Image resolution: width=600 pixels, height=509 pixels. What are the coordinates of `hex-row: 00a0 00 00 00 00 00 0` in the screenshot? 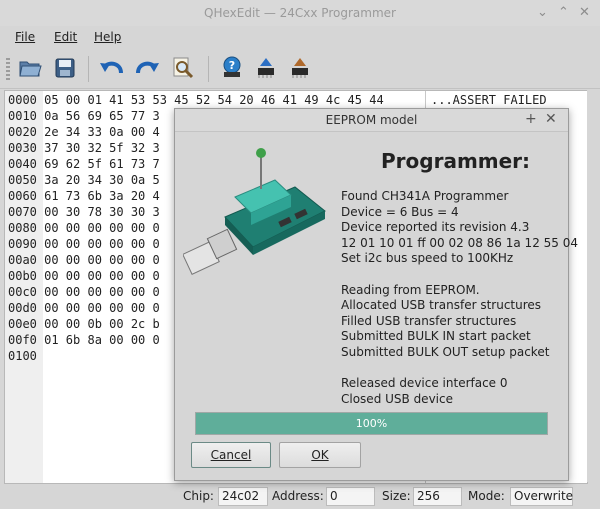 It's located at (84, 261).